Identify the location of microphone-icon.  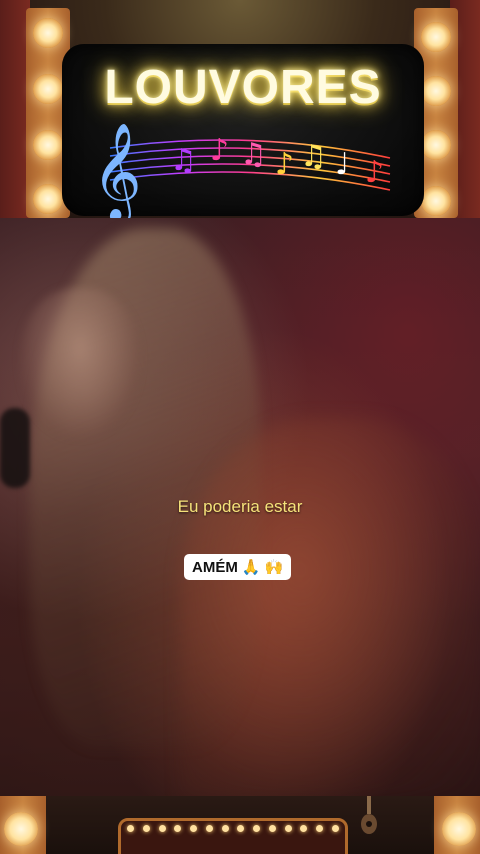
(15, 448).